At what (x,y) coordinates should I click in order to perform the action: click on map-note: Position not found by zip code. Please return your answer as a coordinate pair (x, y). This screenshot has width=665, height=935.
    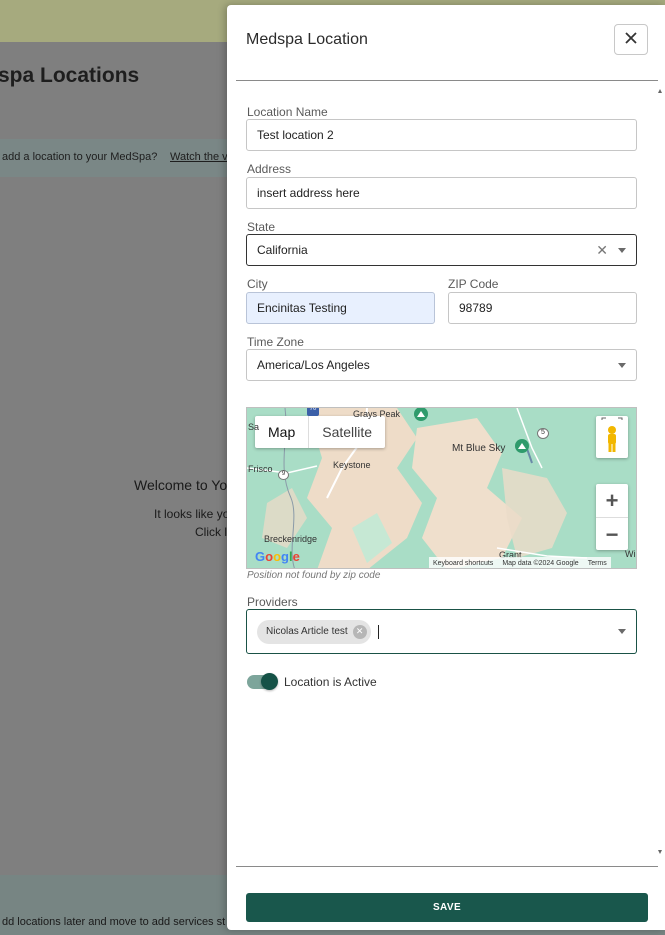
    Looking at the image, I should click on (314, 575).